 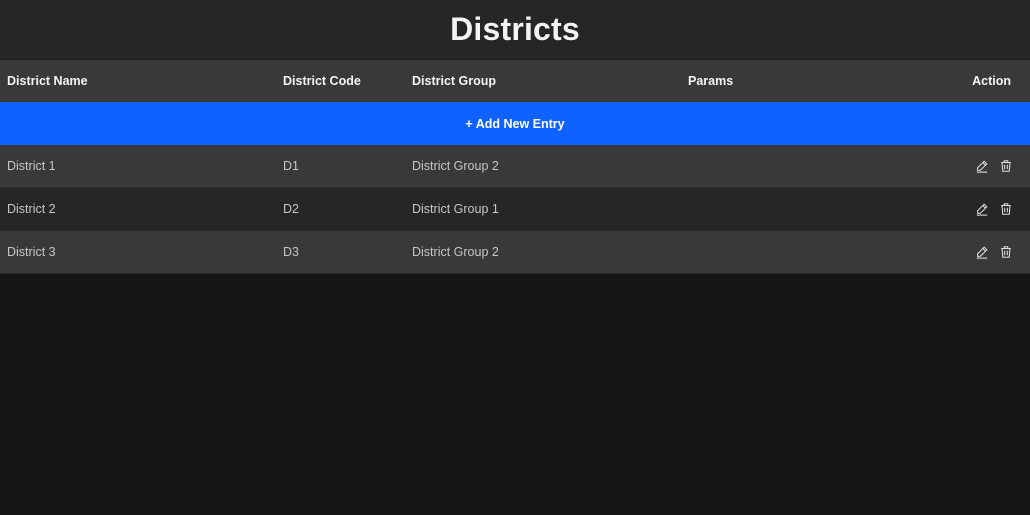 I want to click on table-row: District 2 D2 District Group 1, so click(x=515, y=209).